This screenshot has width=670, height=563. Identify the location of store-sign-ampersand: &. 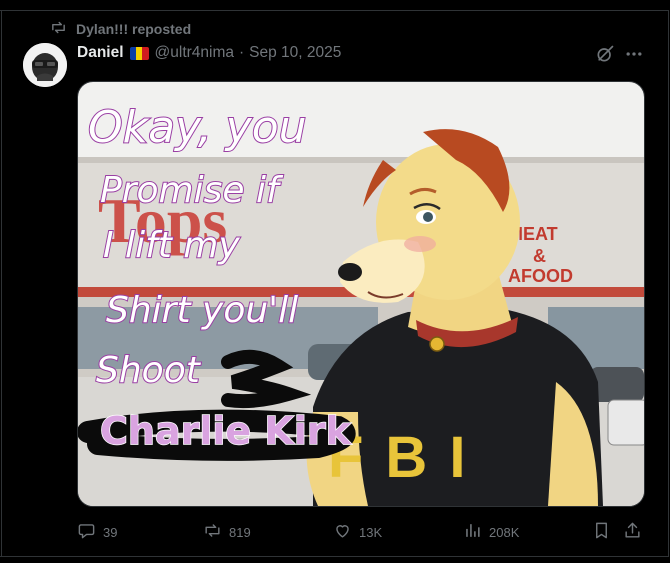
(539, 256).